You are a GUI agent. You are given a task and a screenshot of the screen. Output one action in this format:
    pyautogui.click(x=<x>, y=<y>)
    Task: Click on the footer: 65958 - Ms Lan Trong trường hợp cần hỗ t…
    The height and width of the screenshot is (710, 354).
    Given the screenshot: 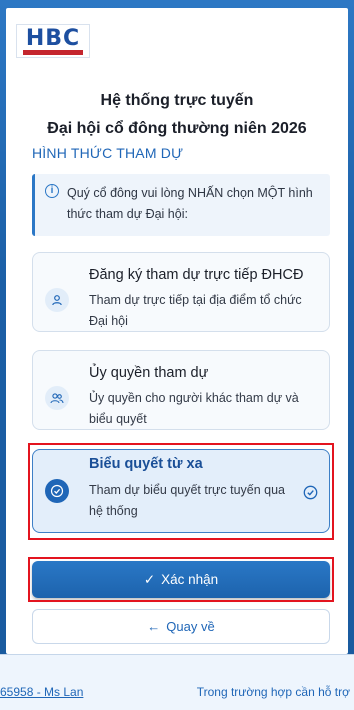 What is the action you would take?
    pyautogui.click(x=177, y=682)
    